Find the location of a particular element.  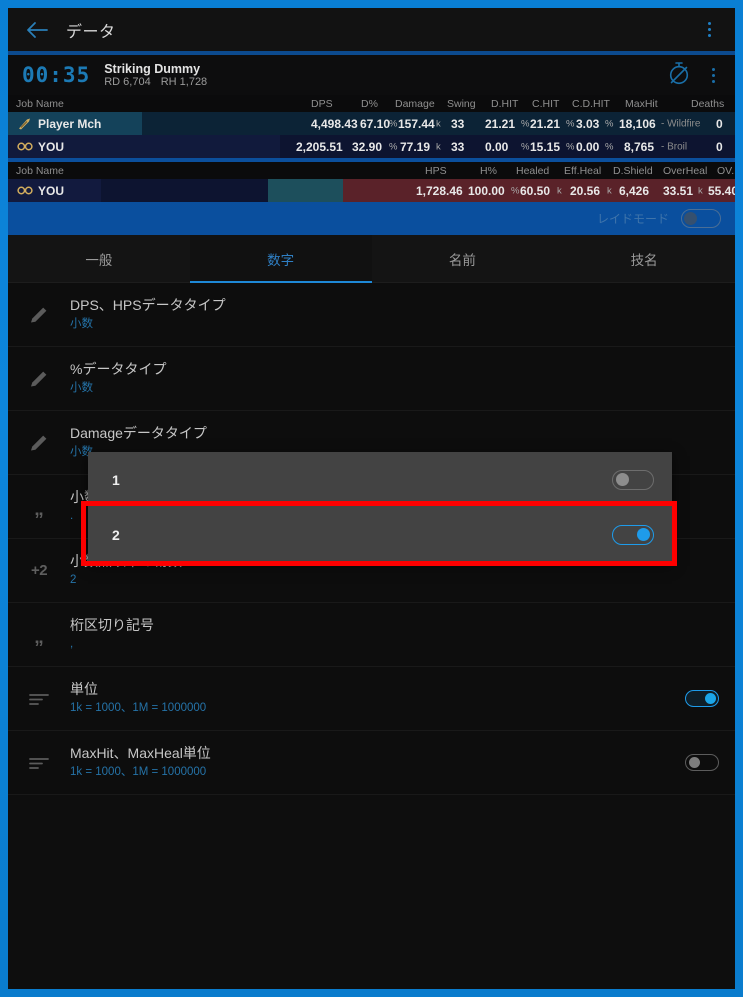

tab-names-label: 名前 is located at coordinates (462, 260).